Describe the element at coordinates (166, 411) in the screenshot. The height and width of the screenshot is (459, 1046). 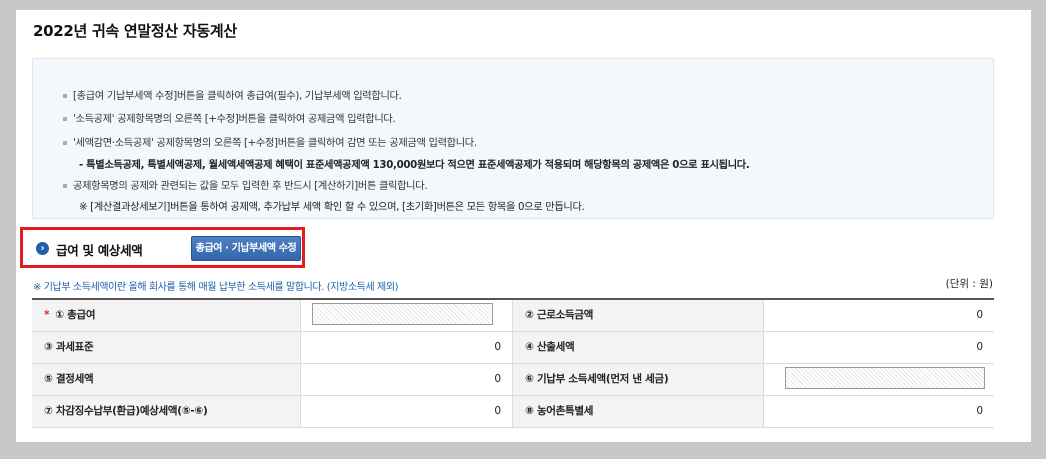
I see `label-expected-refund: ⑦ 차감징수납부(환급)예상세액(⑤-⑥)` at that location.